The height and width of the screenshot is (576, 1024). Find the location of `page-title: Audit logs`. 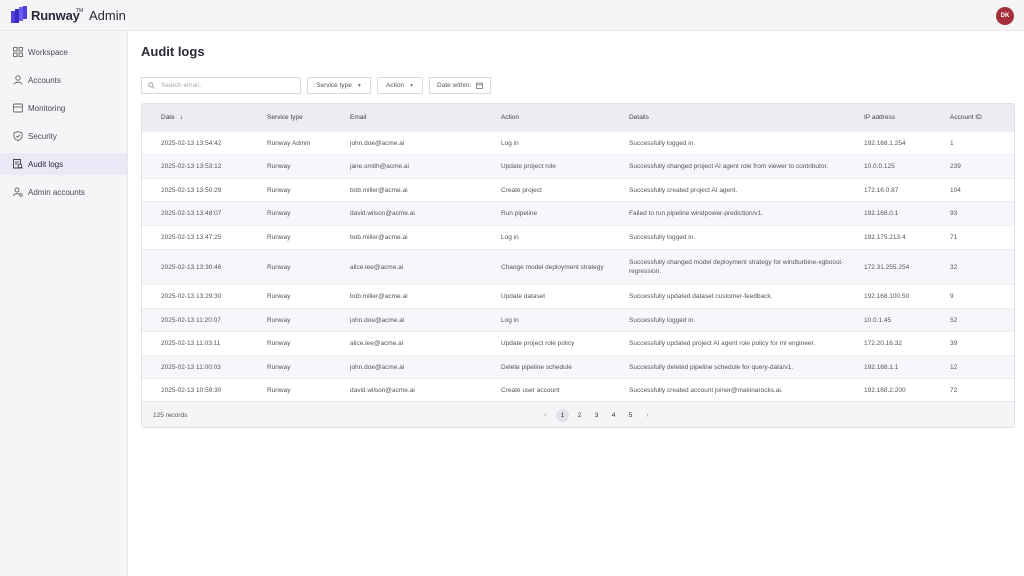

page-title: Audit logs is located at coordinates (173, 51).